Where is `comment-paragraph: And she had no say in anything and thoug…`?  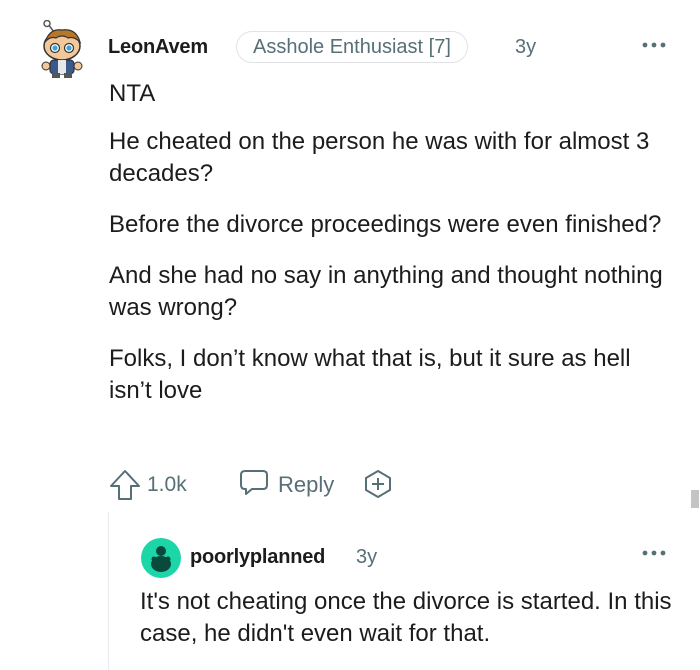
comment-paragraph: And she had no say in anything and thoug… is located at coordinates (386, 291).